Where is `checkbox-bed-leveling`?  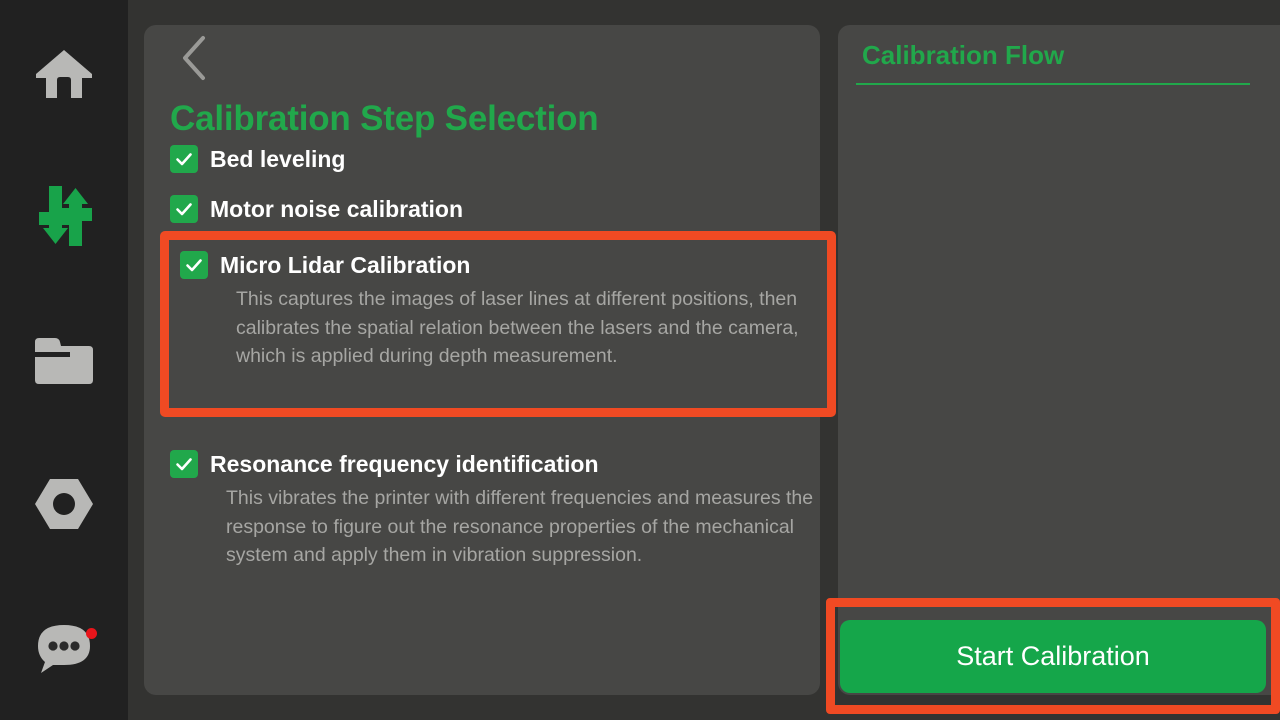 checkbox-bed-leveling is located at coordinates (184, 159).